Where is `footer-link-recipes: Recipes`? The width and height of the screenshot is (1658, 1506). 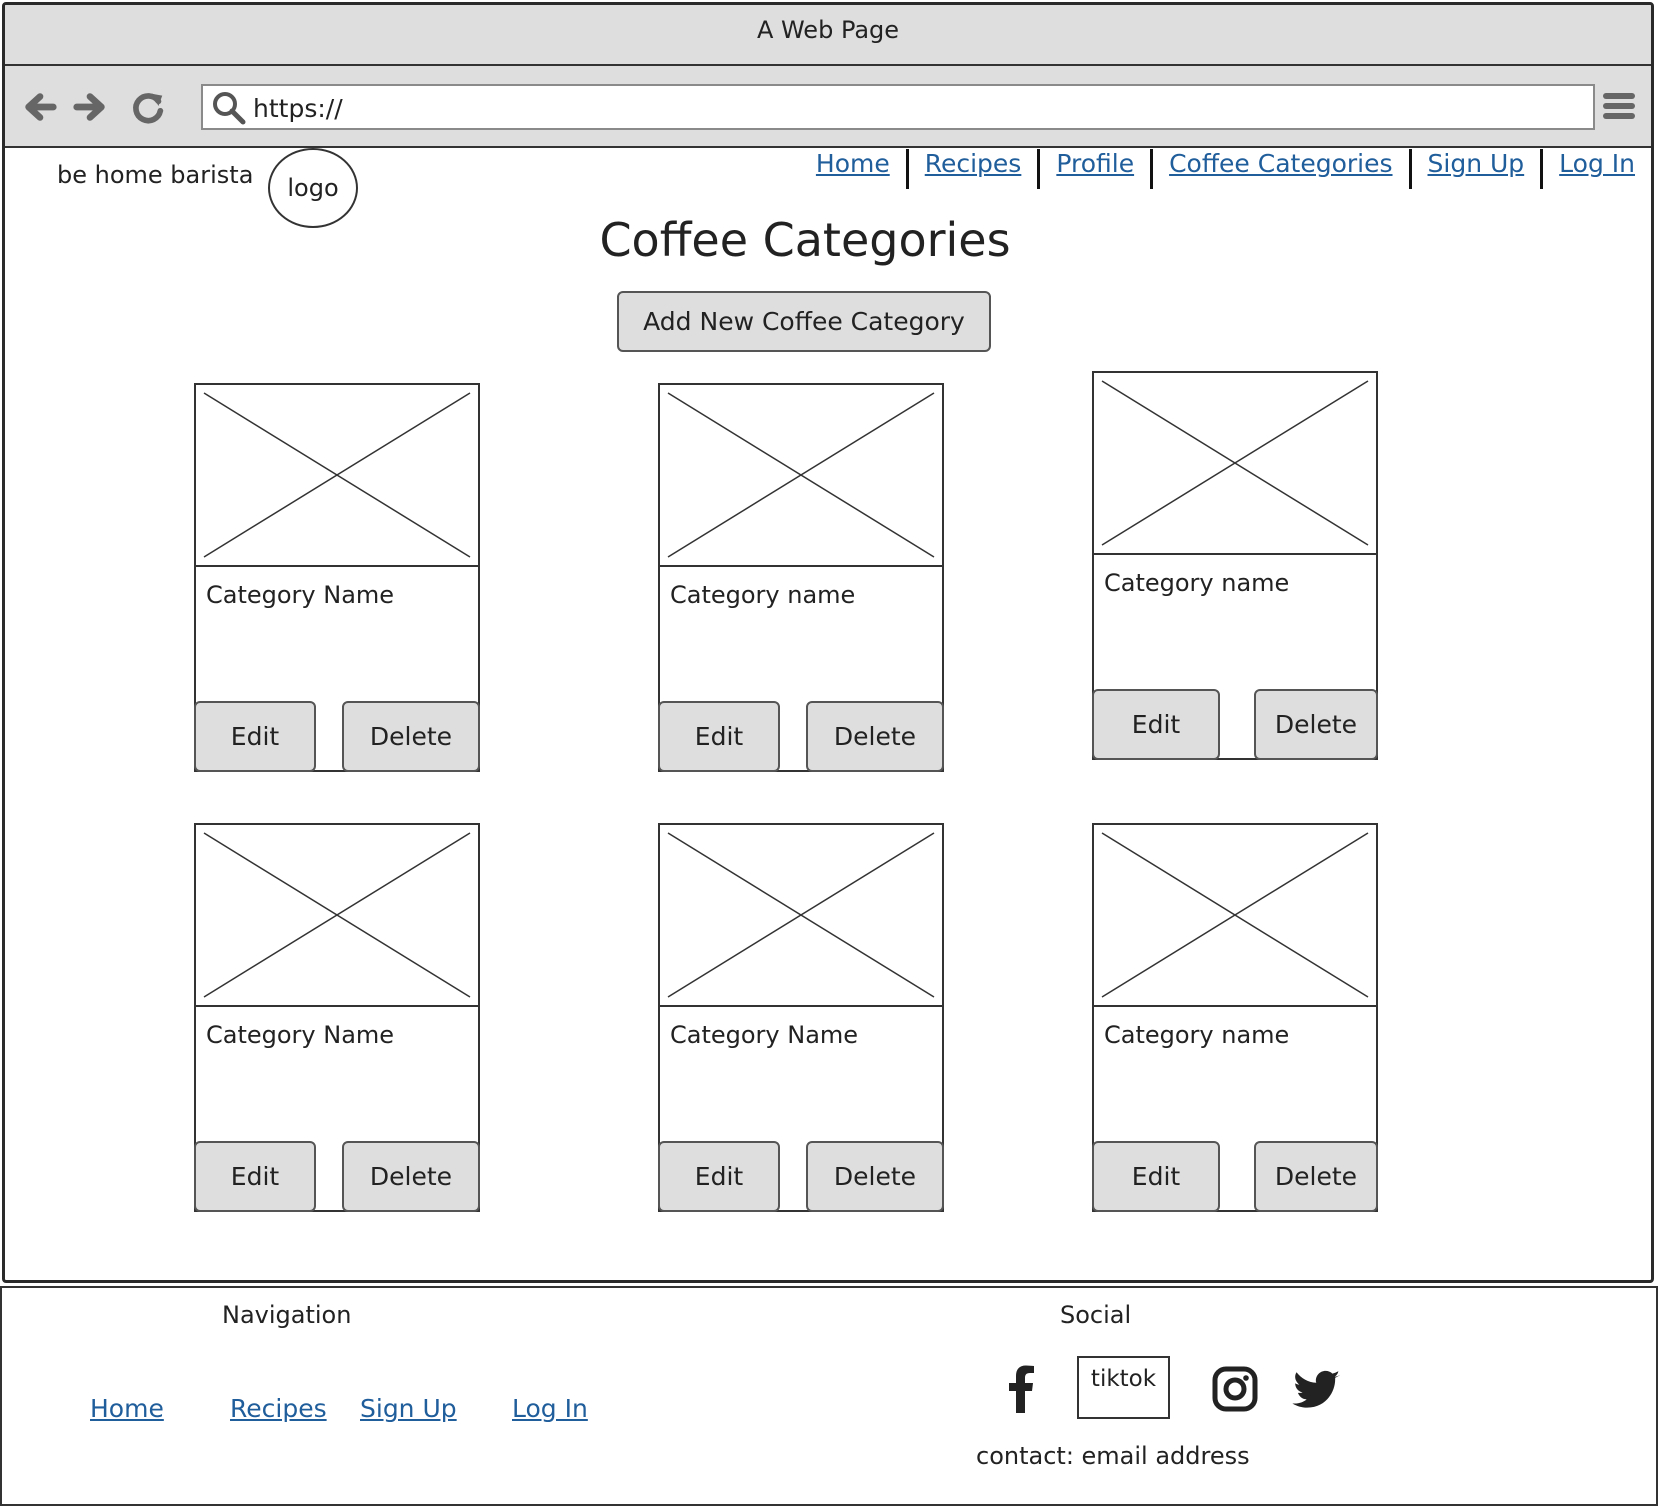 footer-link-recipes: Recipes is located at coordinates (278, 1408).